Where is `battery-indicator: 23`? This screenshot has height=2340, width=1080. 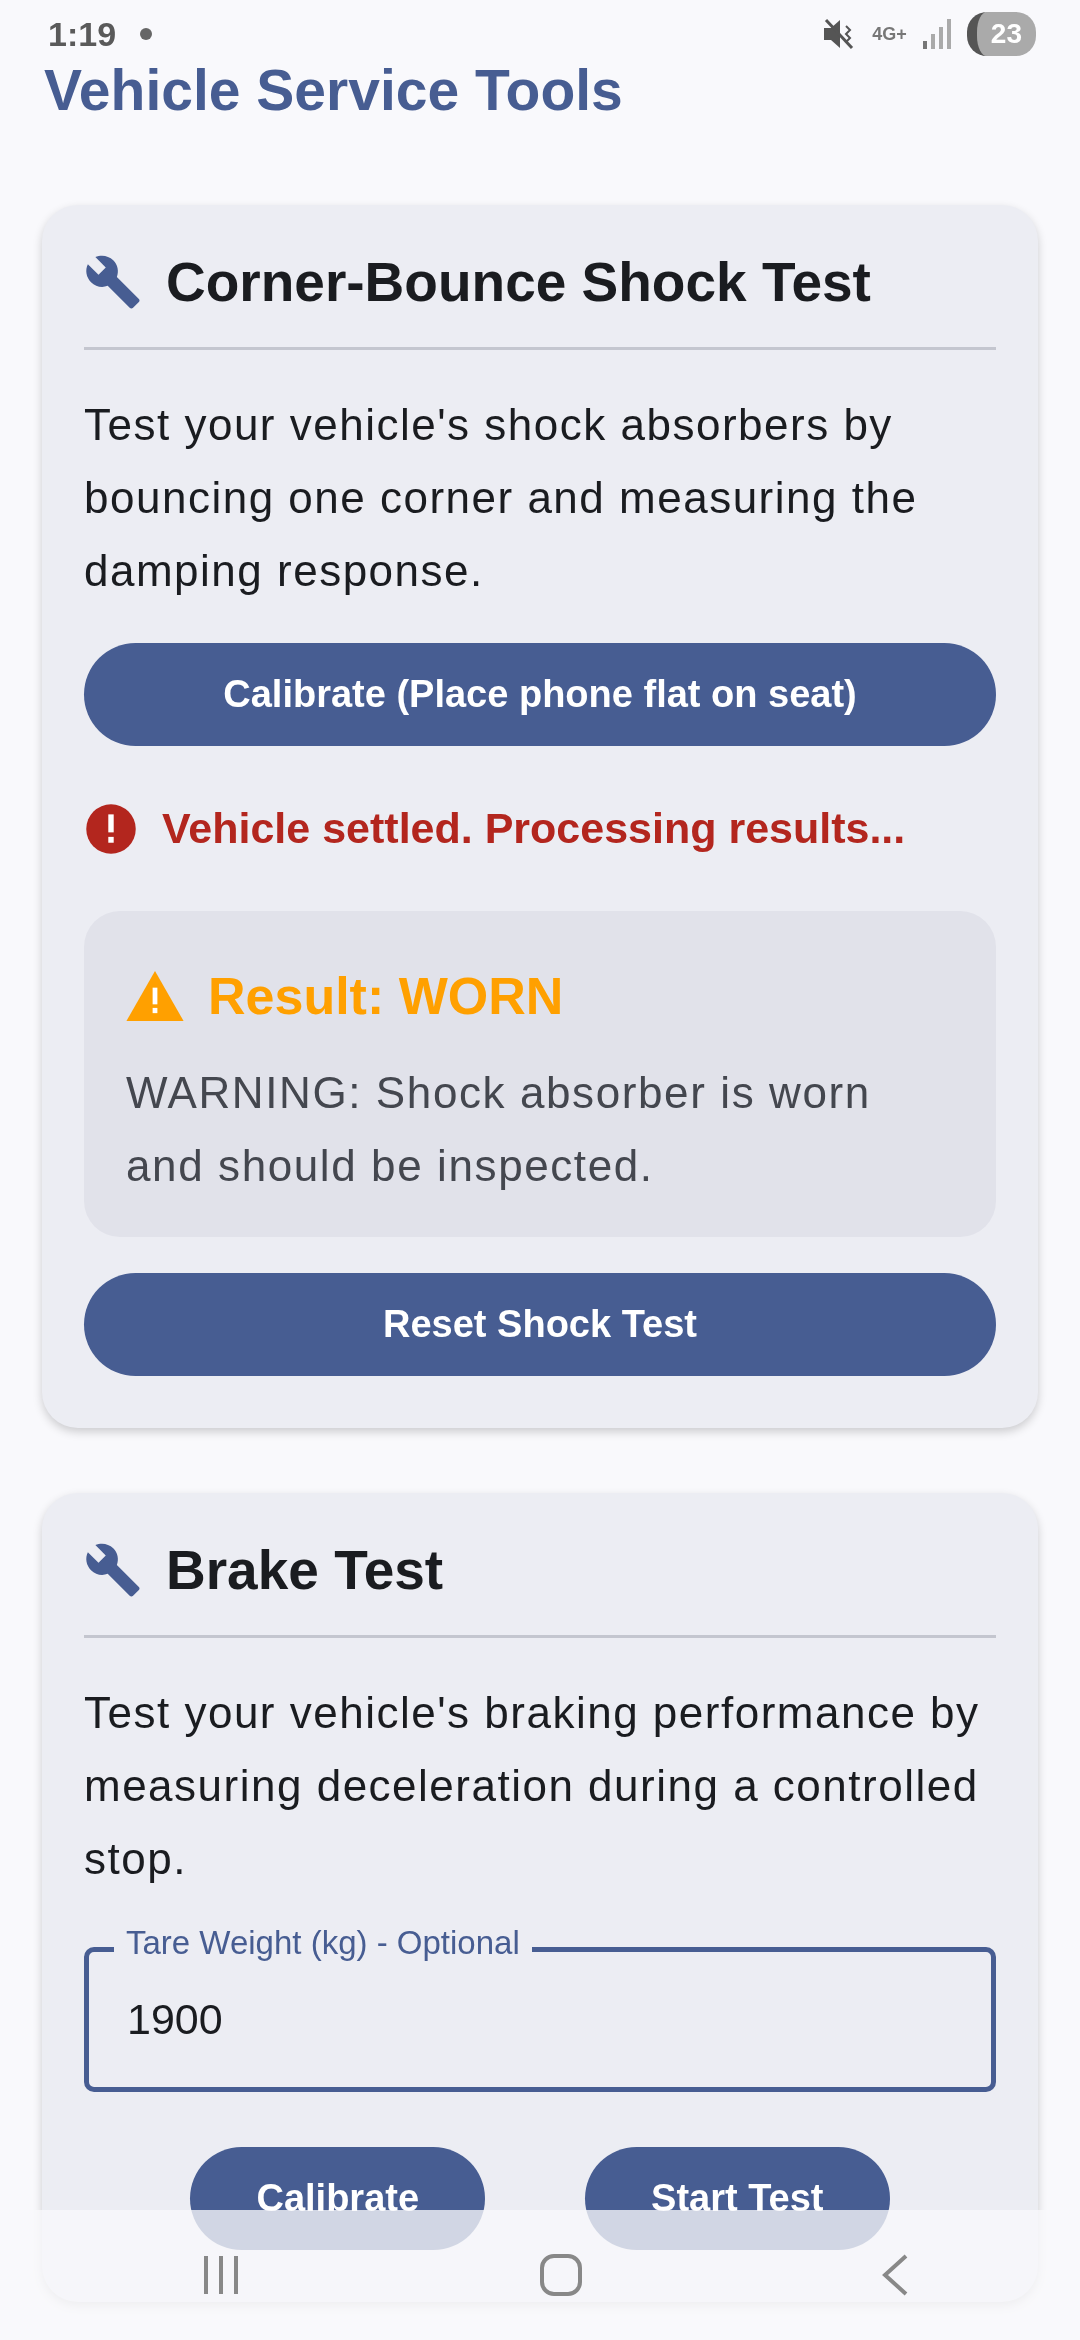 battery-indicator: 23 is located at coordinates (1001, 34).